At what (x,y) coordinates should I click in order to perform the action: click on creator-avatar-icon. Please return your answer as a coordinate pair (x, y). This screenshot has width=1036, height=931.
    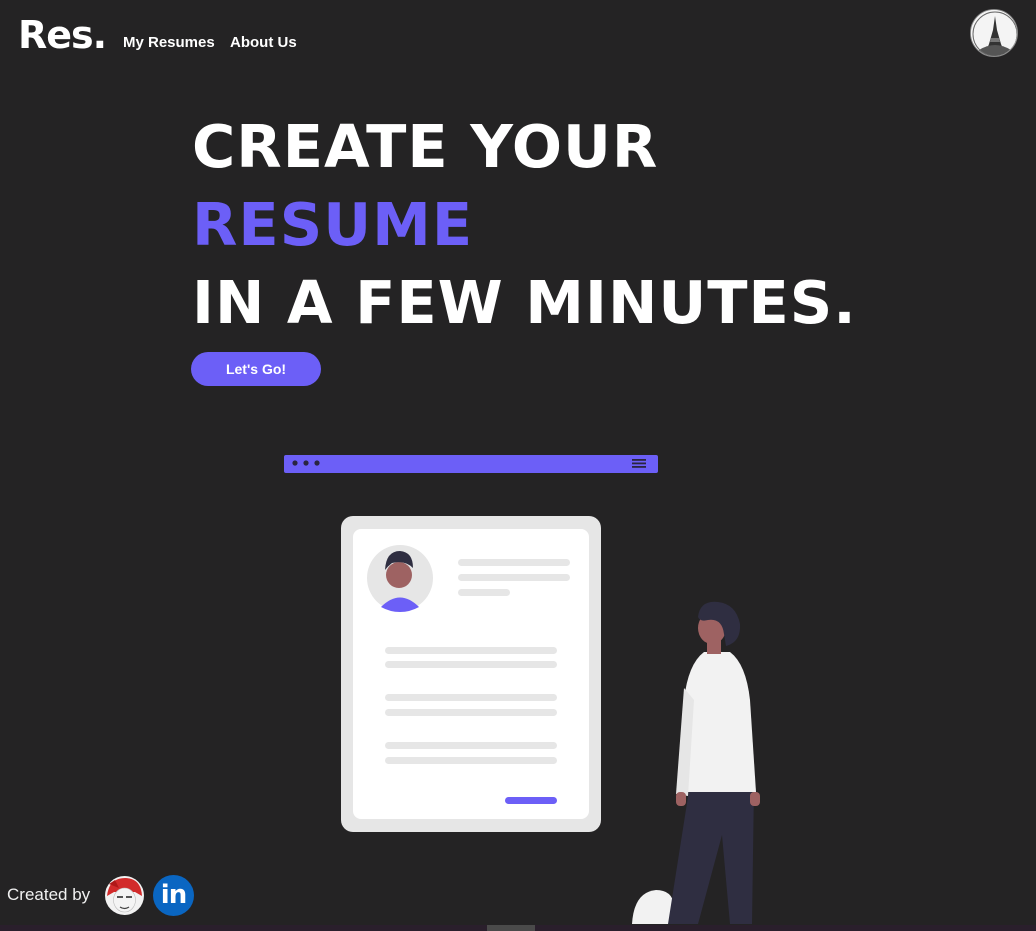
    Looking at the image, I should click on (124, 895).